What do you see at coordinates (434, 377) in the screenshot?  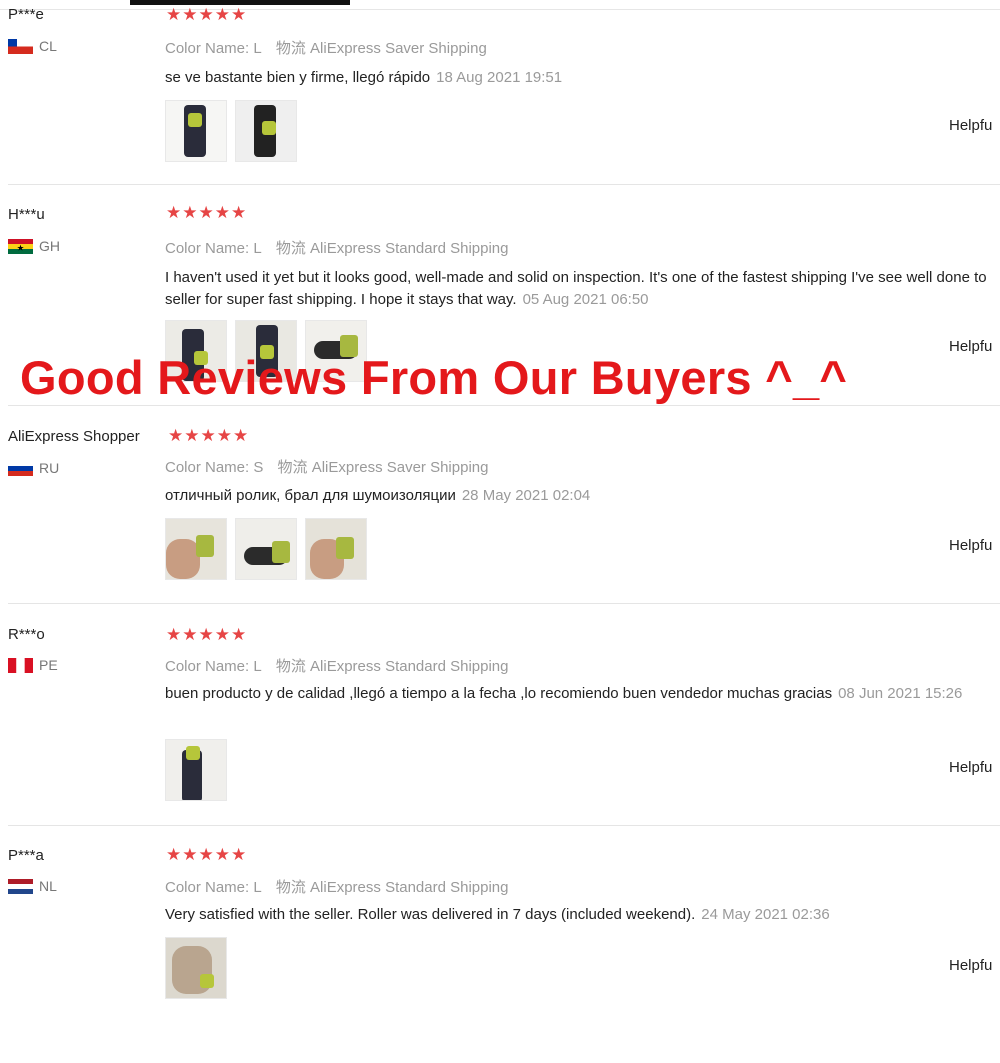 I see `promo-banner-text: Good Reviews From Our Buyers ^_^` at bounding box center [434, 377].